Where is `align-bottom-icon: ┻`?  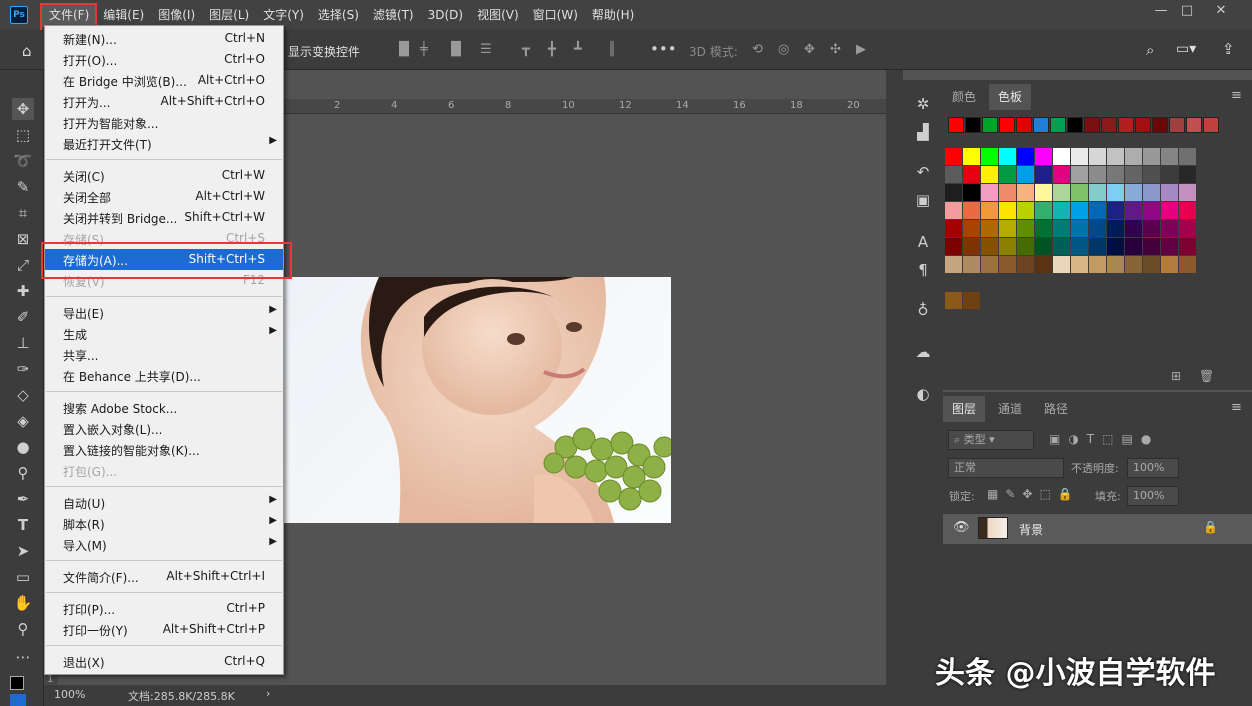 align-bottom-icon: ┻ is located at coordinates (578, 50).